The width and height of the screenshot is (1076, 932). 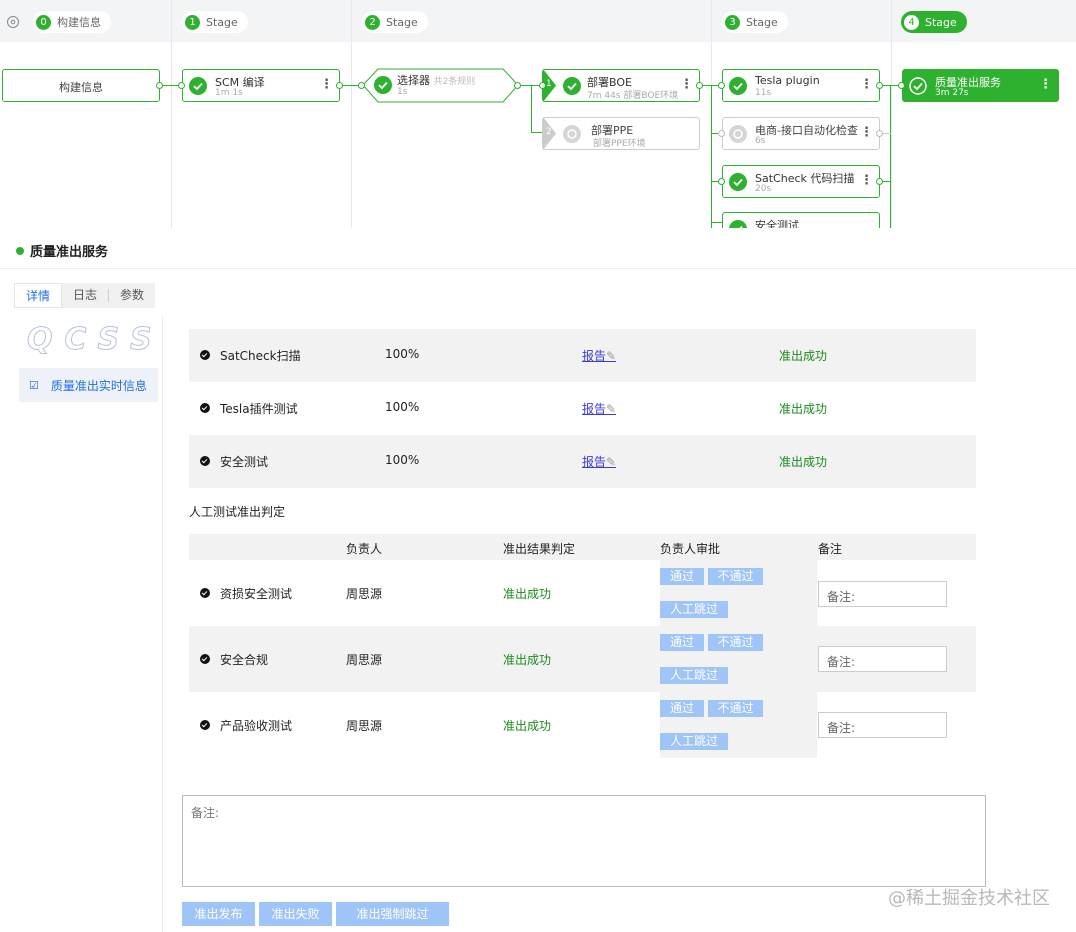 I want to click on node-duration: 20s, so click(x=763, y=189).